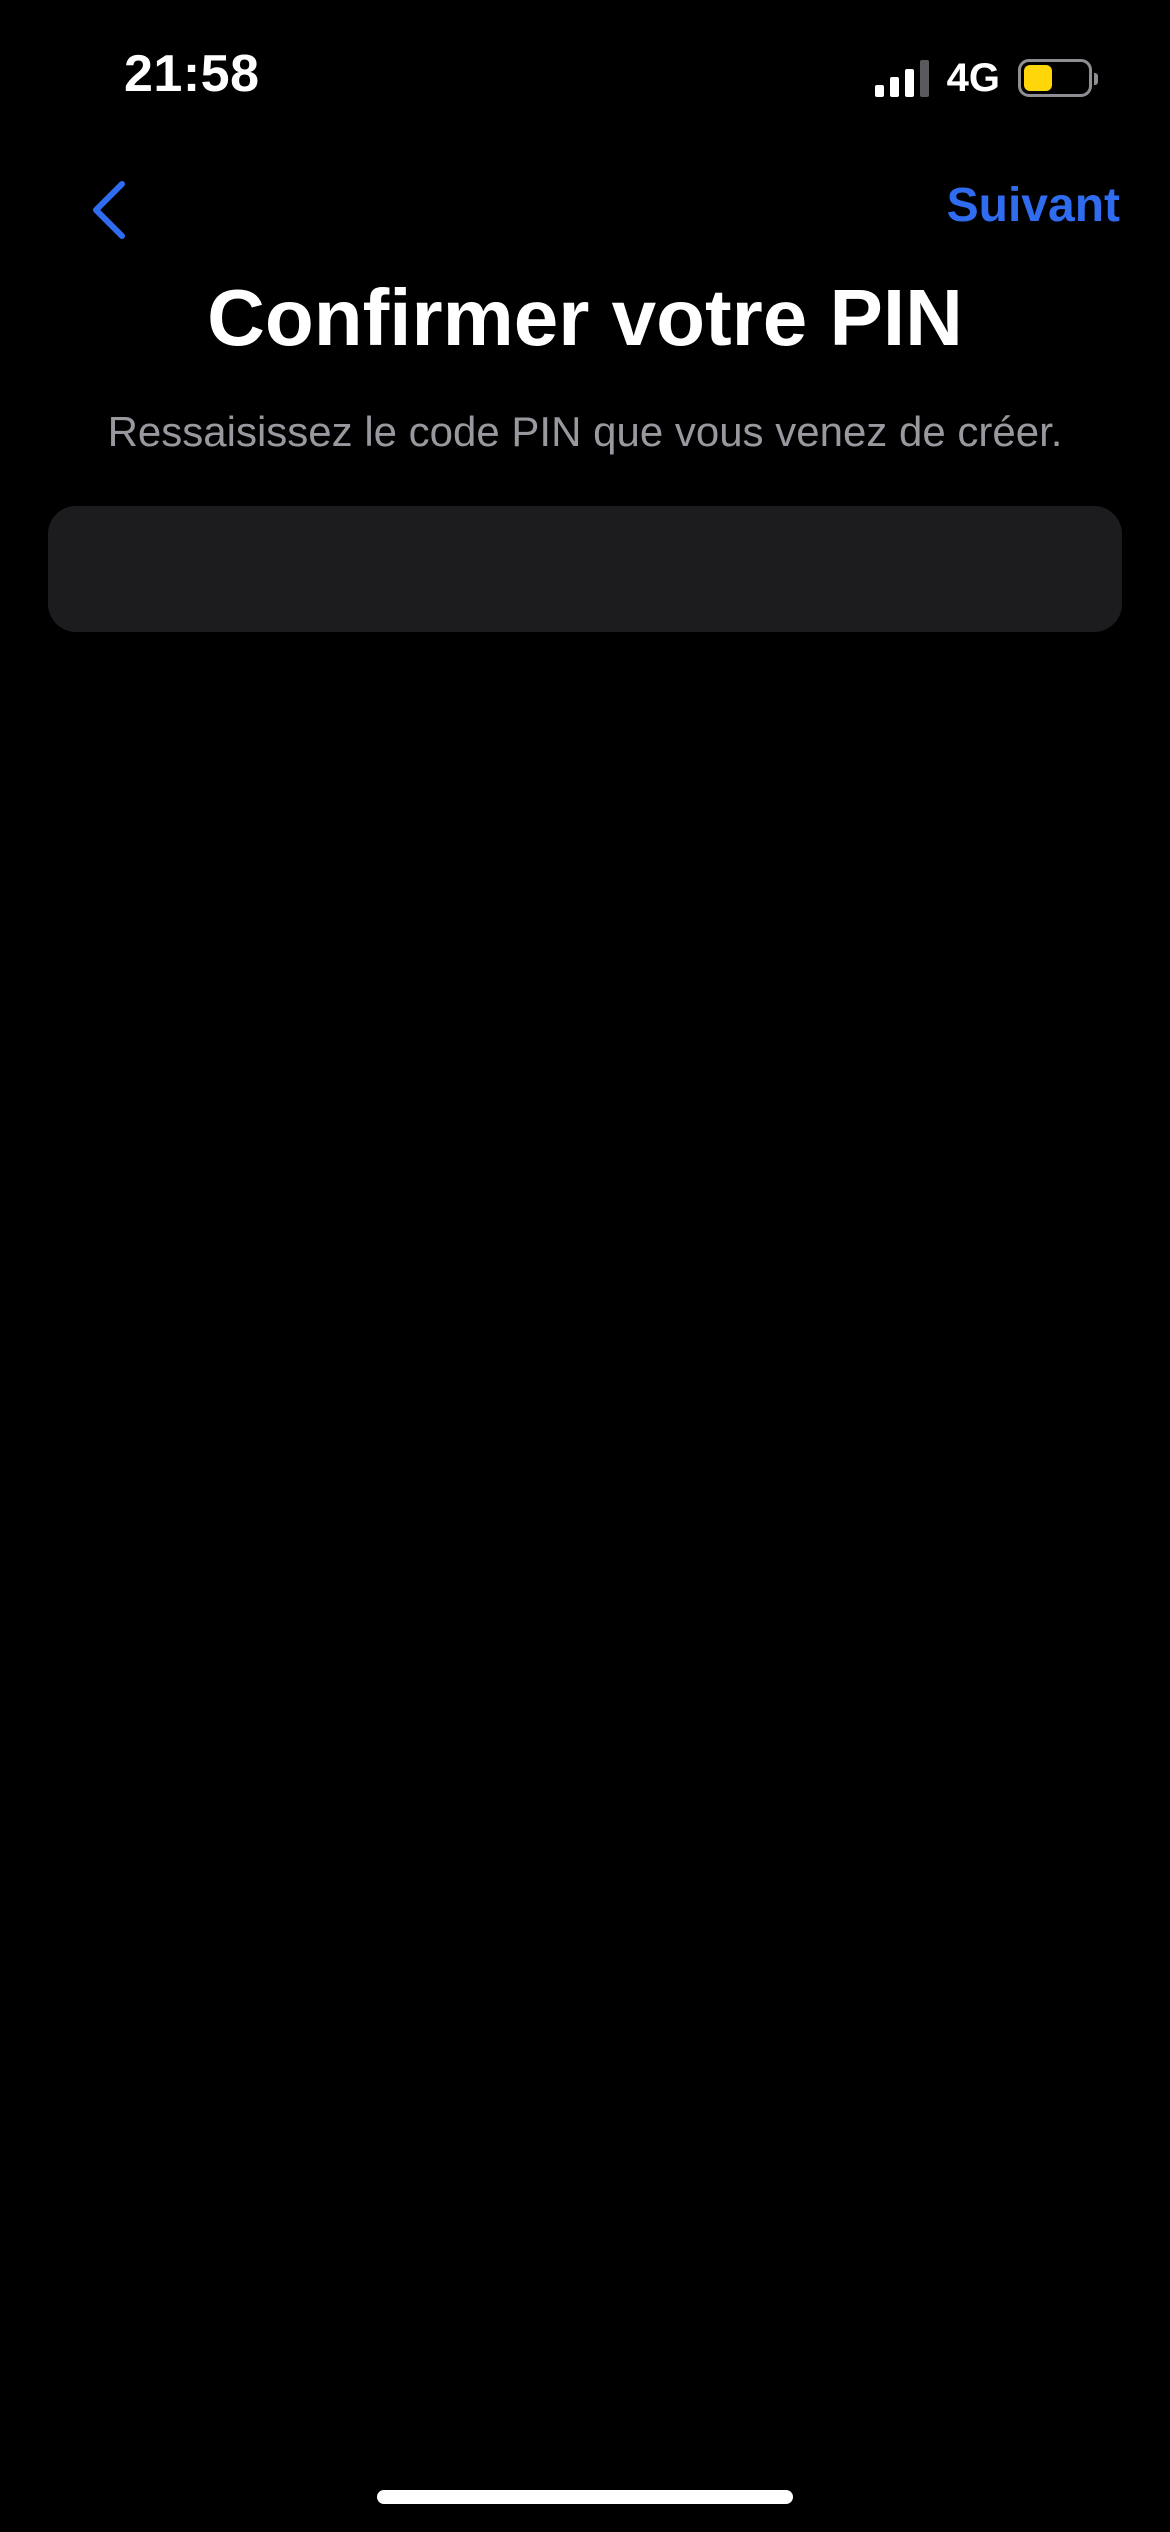  What do you see at coordinates (1038, 78) in the screenshot?
I see `battery-level-fill` at bounding box center [1038, 78].